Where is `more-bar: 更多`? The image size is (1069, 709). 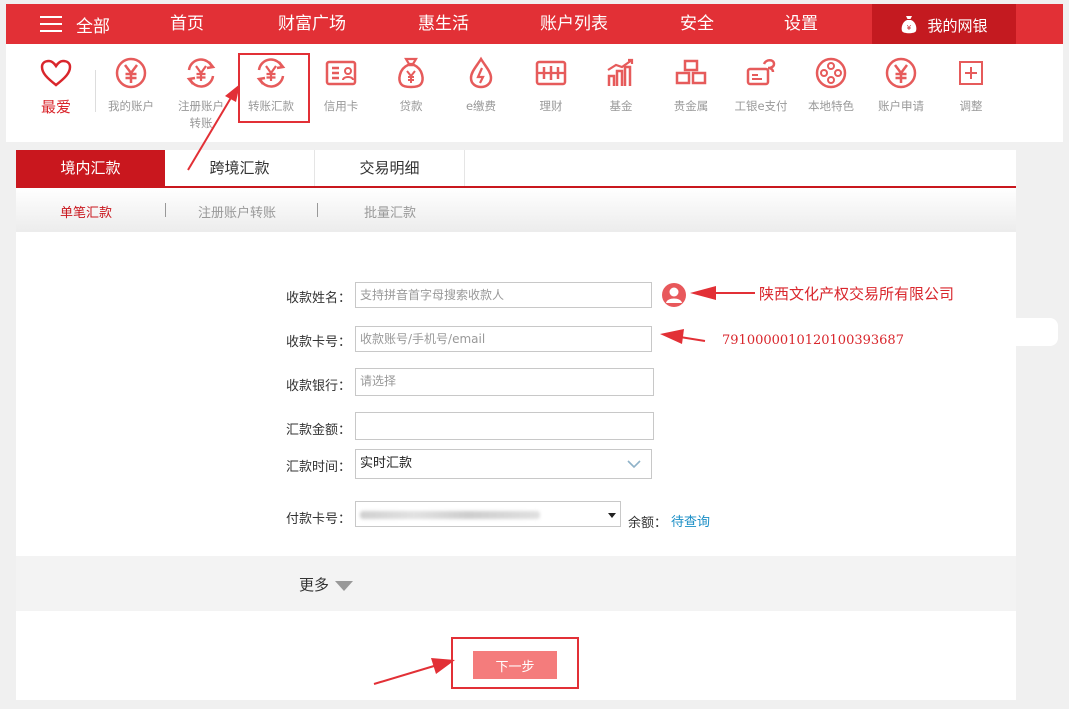
more-bar: 更多 is located at coordinates (516, 583).